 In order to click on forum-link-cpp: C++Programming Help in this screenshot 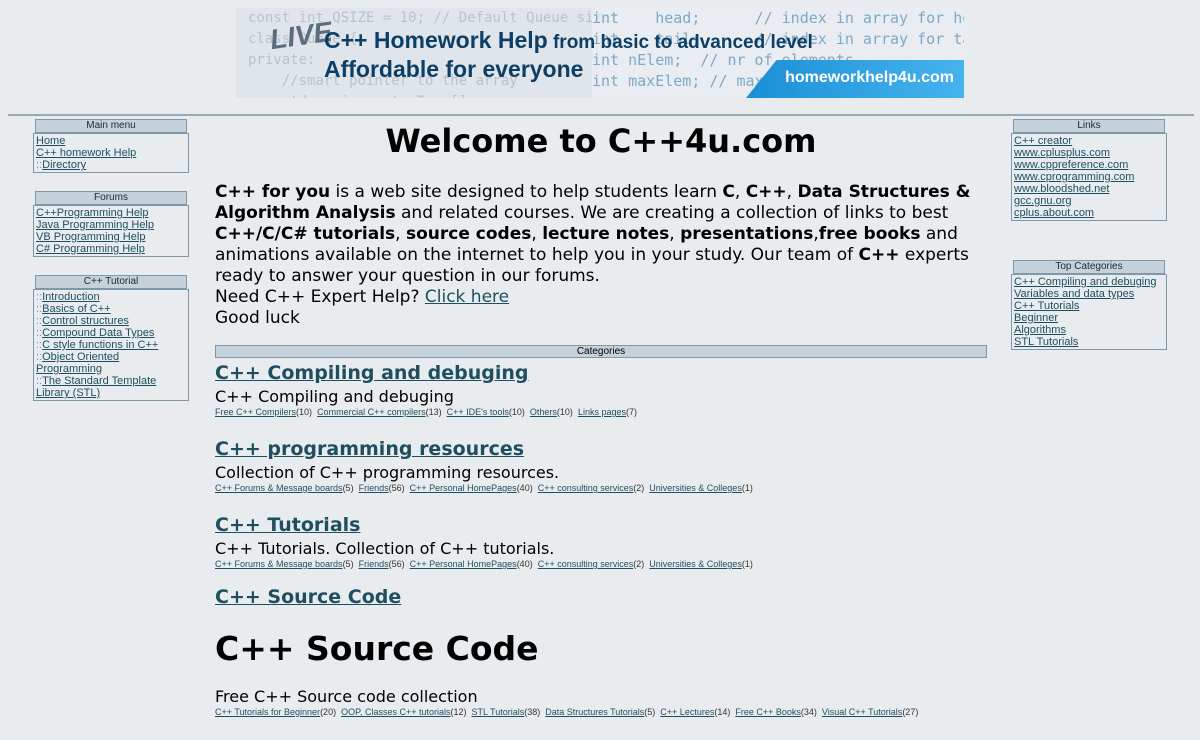, I will do `click(92, 213)`.